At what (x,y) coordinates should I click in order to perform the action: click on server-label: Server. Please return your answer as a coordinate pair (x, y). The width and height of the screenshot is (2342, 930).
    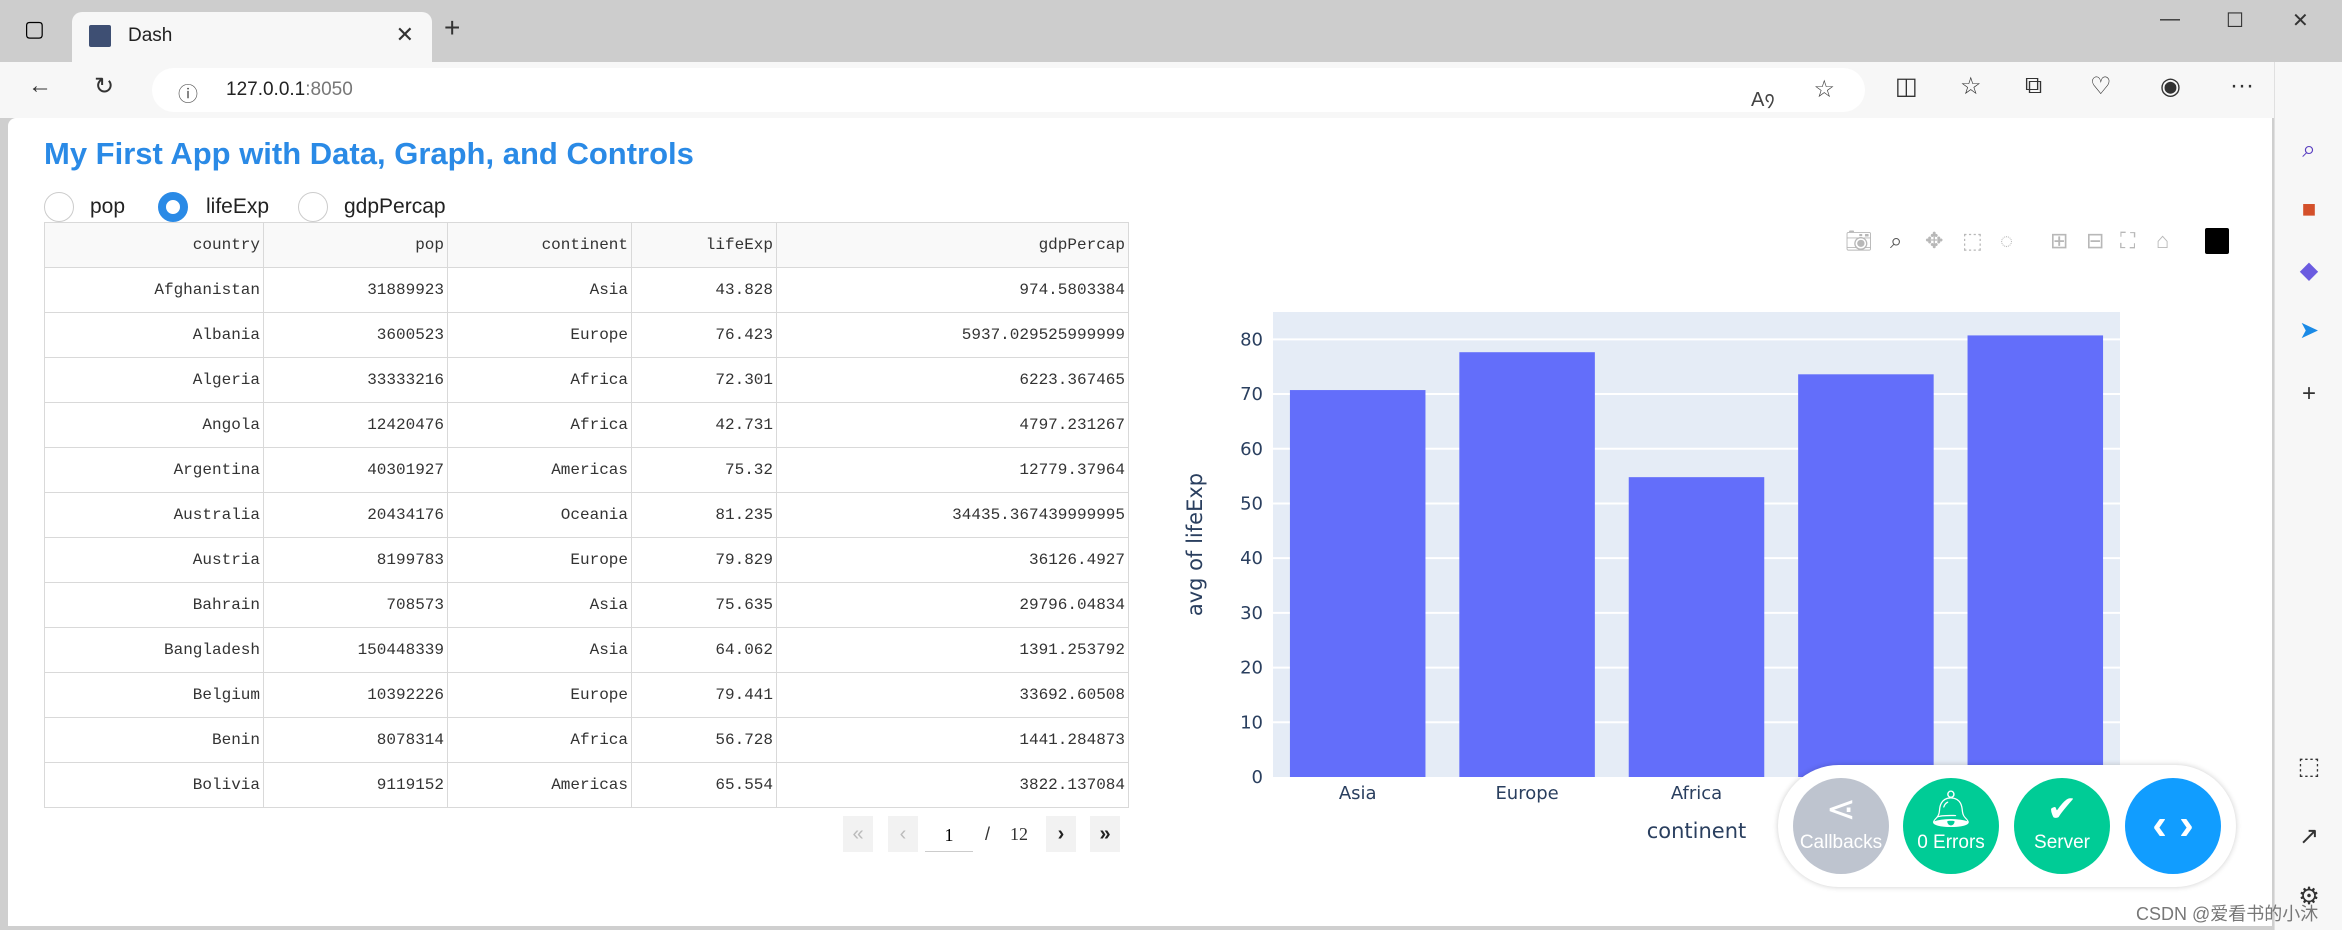
    Looking at the image, I should click on (2062, 842).